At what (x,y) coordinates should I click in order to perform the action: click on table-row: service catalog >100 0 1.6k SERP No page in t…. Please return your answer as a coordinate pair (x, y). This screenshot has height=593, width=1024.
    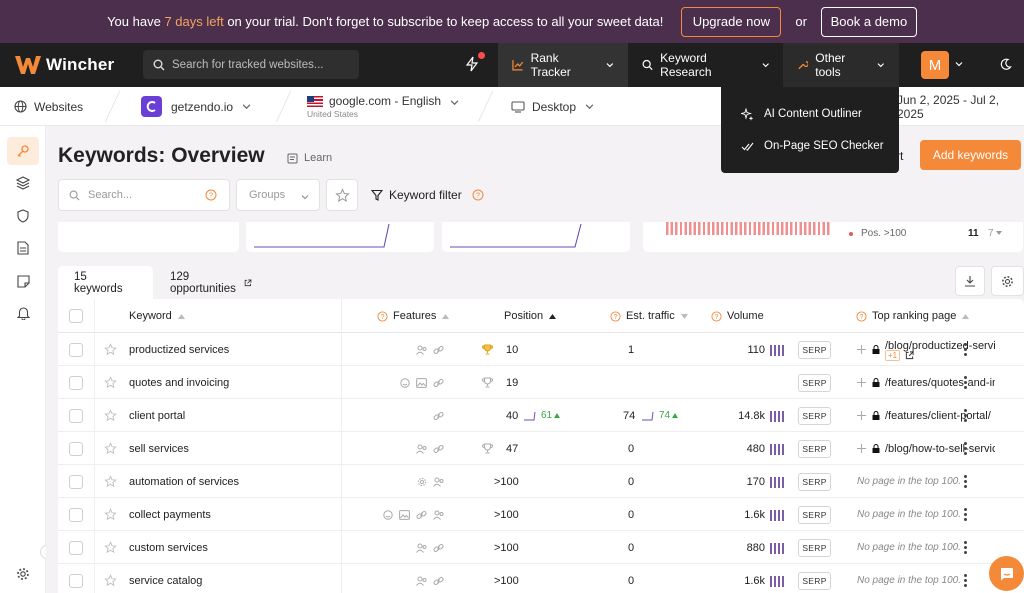
    Looking at the image, I should click on (541, 578).